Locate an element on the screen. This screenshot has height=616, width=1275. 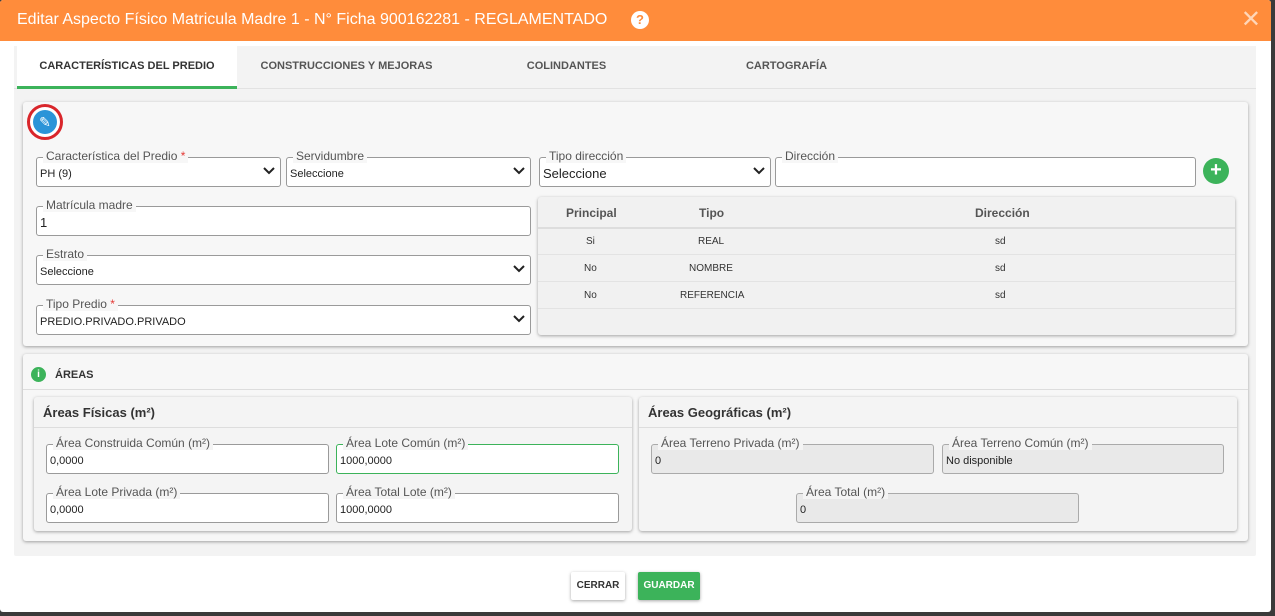
caracteristica-select: Característica del Predio * PH (9) is located at coordinates (158, 168).